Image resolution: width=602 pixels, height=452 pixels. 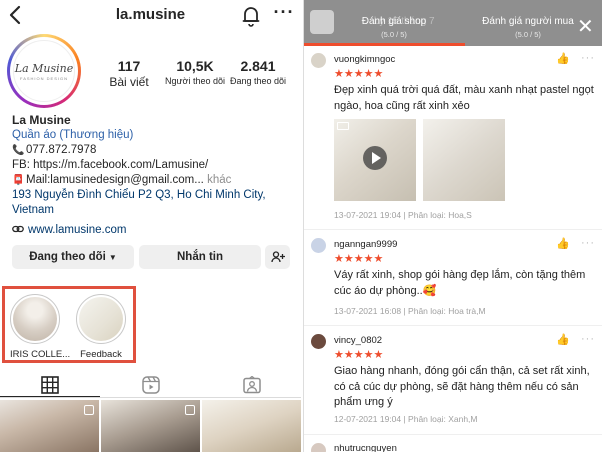 What do you see at coordinates (44, 68) in the screenshot?
I see `logo-text: La Musine` at bounding box center [44, 68].